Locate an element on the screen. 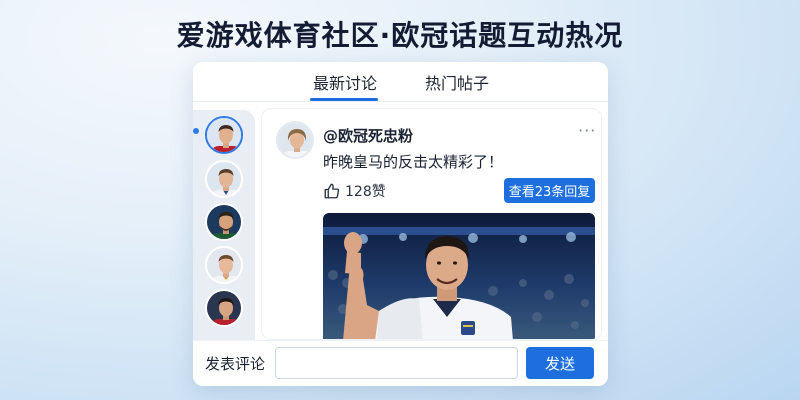  post-image is located at coordinates (459, 276).